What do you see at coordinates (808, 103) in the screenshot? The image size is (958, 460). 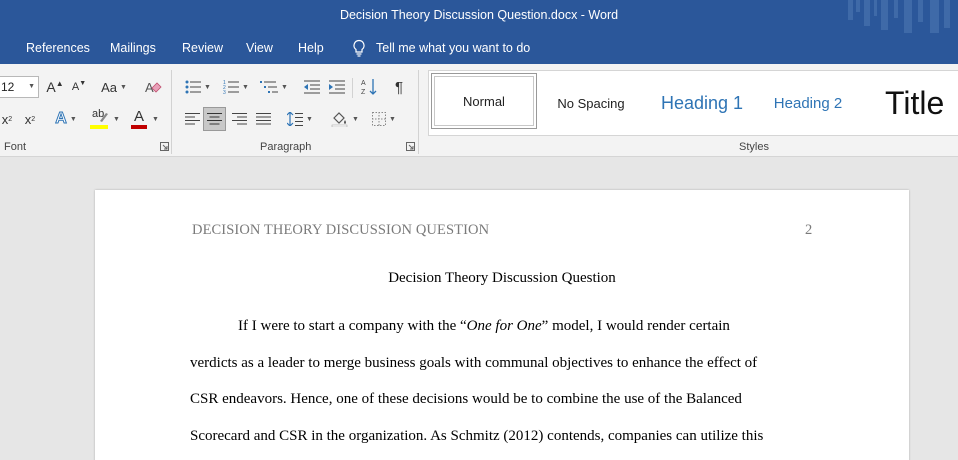 I see `style-heading-2: Heading 2` at bounding box center [808, 103].